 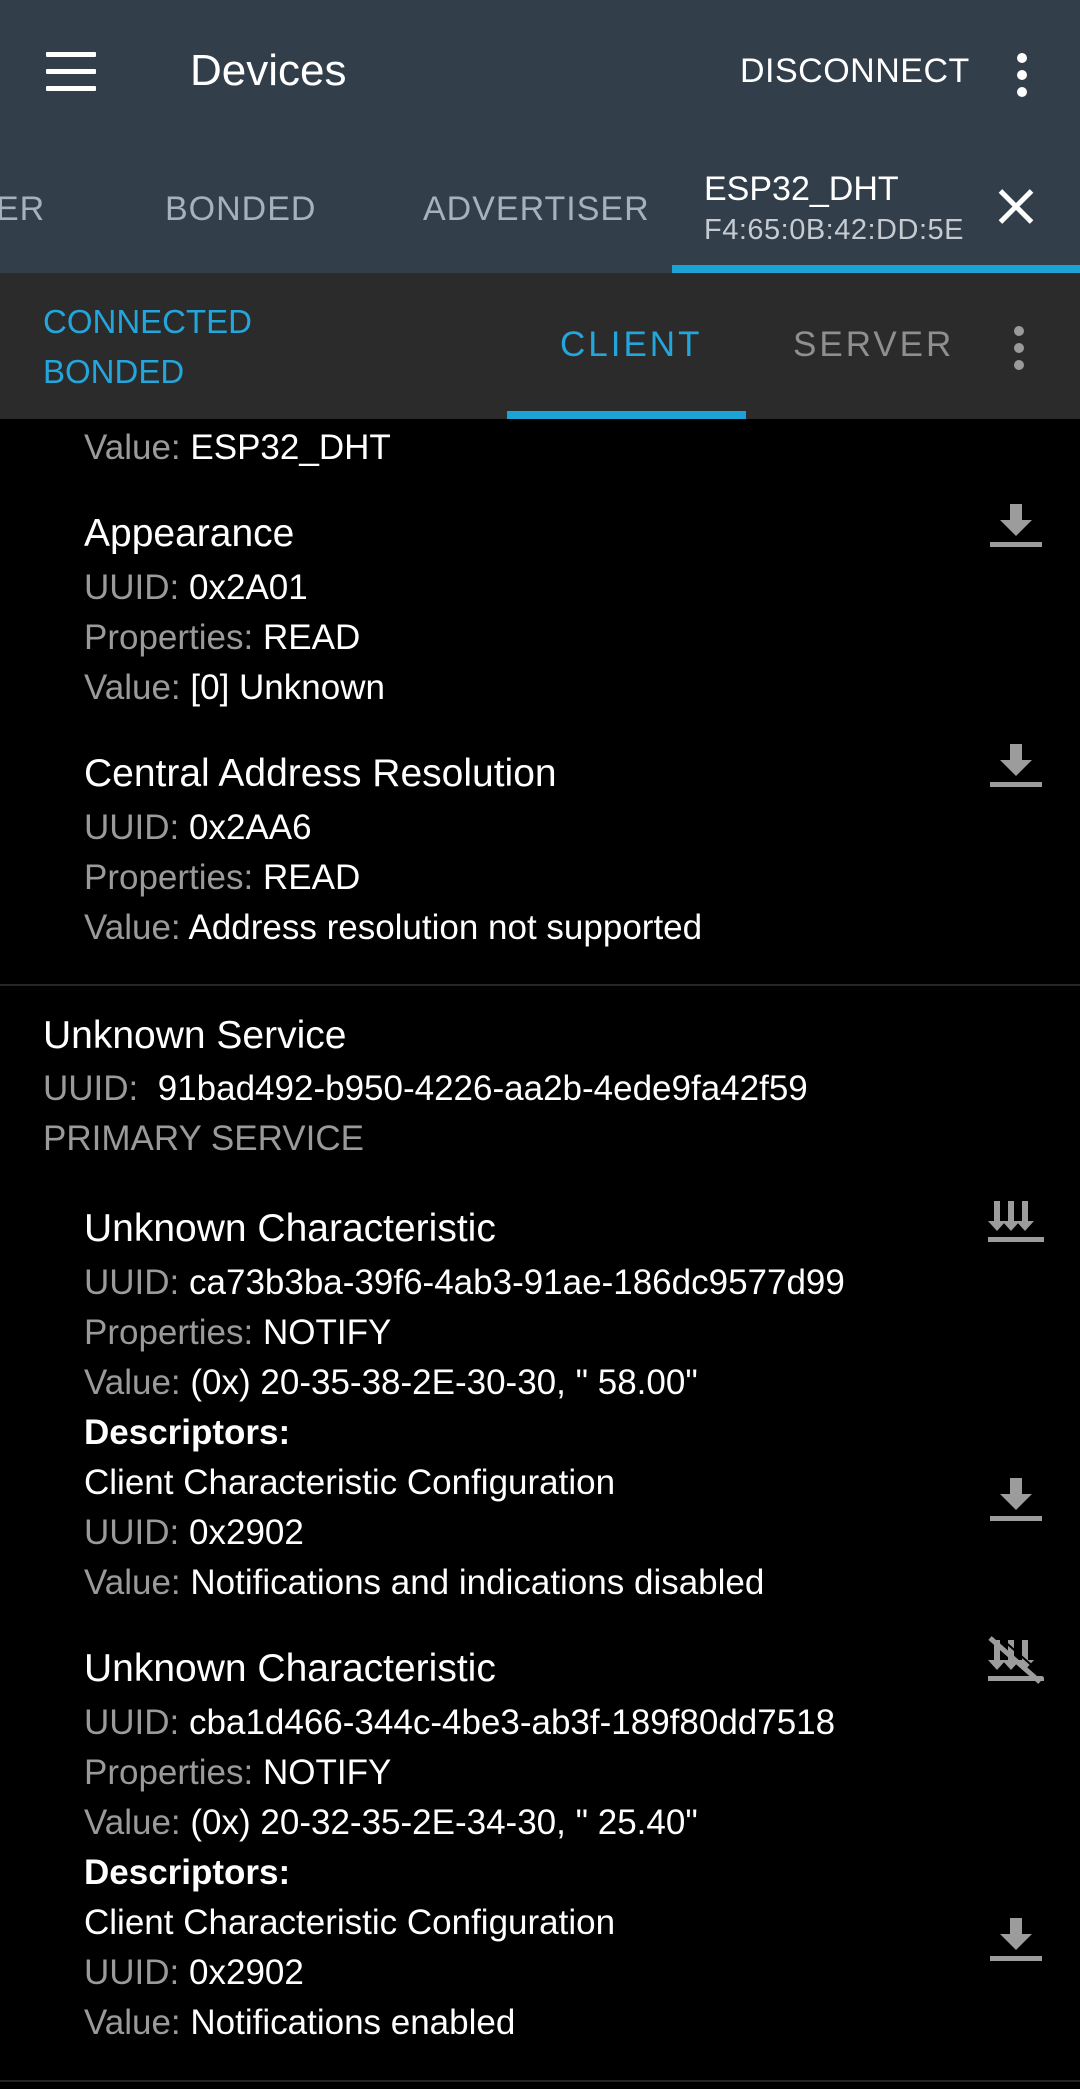 I want to click on overflow-menu-icon, so click(x=1023, y=75).